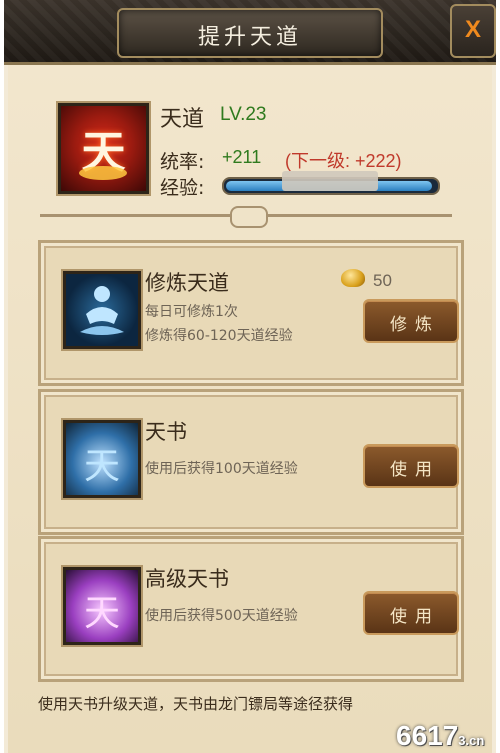 The height and width of the screenshot is (753, 500). Describe the element at coordinates (249, 217) in the screenshot. I see `divider-ornament` at that location.